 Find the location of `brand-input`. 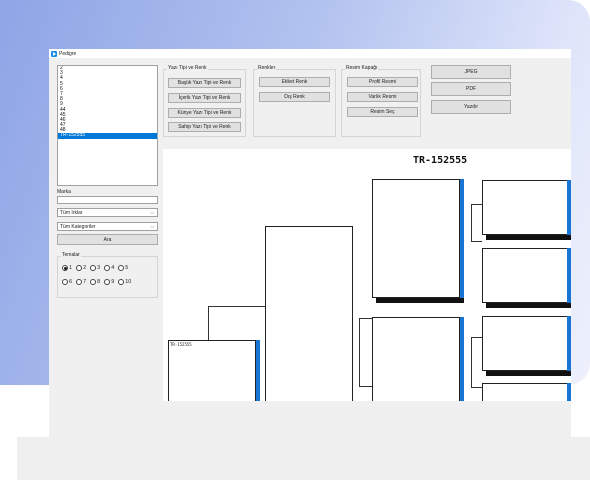

brand-input is located at coordinates (107, 200).